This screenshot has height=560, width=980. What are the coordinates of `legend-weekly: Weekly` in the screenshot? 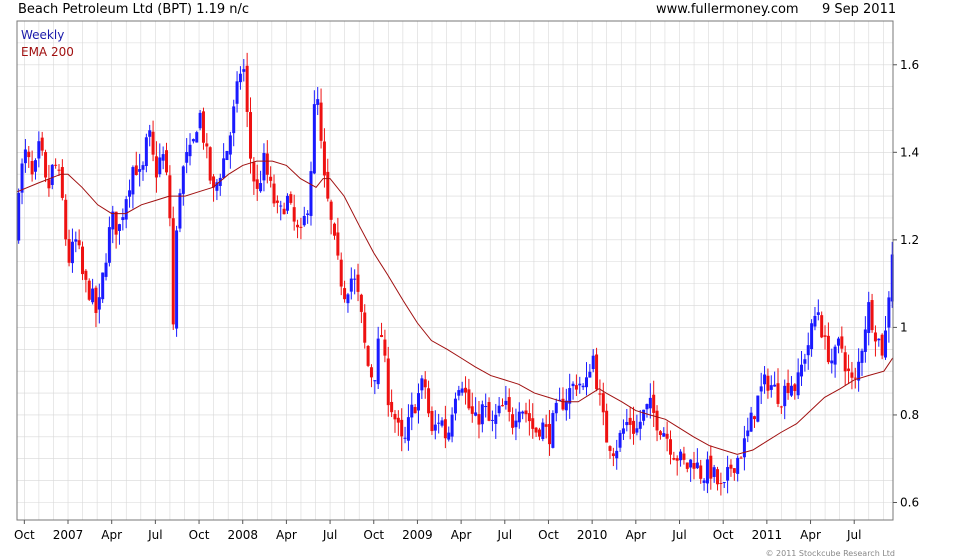 It's located at (42, 35).